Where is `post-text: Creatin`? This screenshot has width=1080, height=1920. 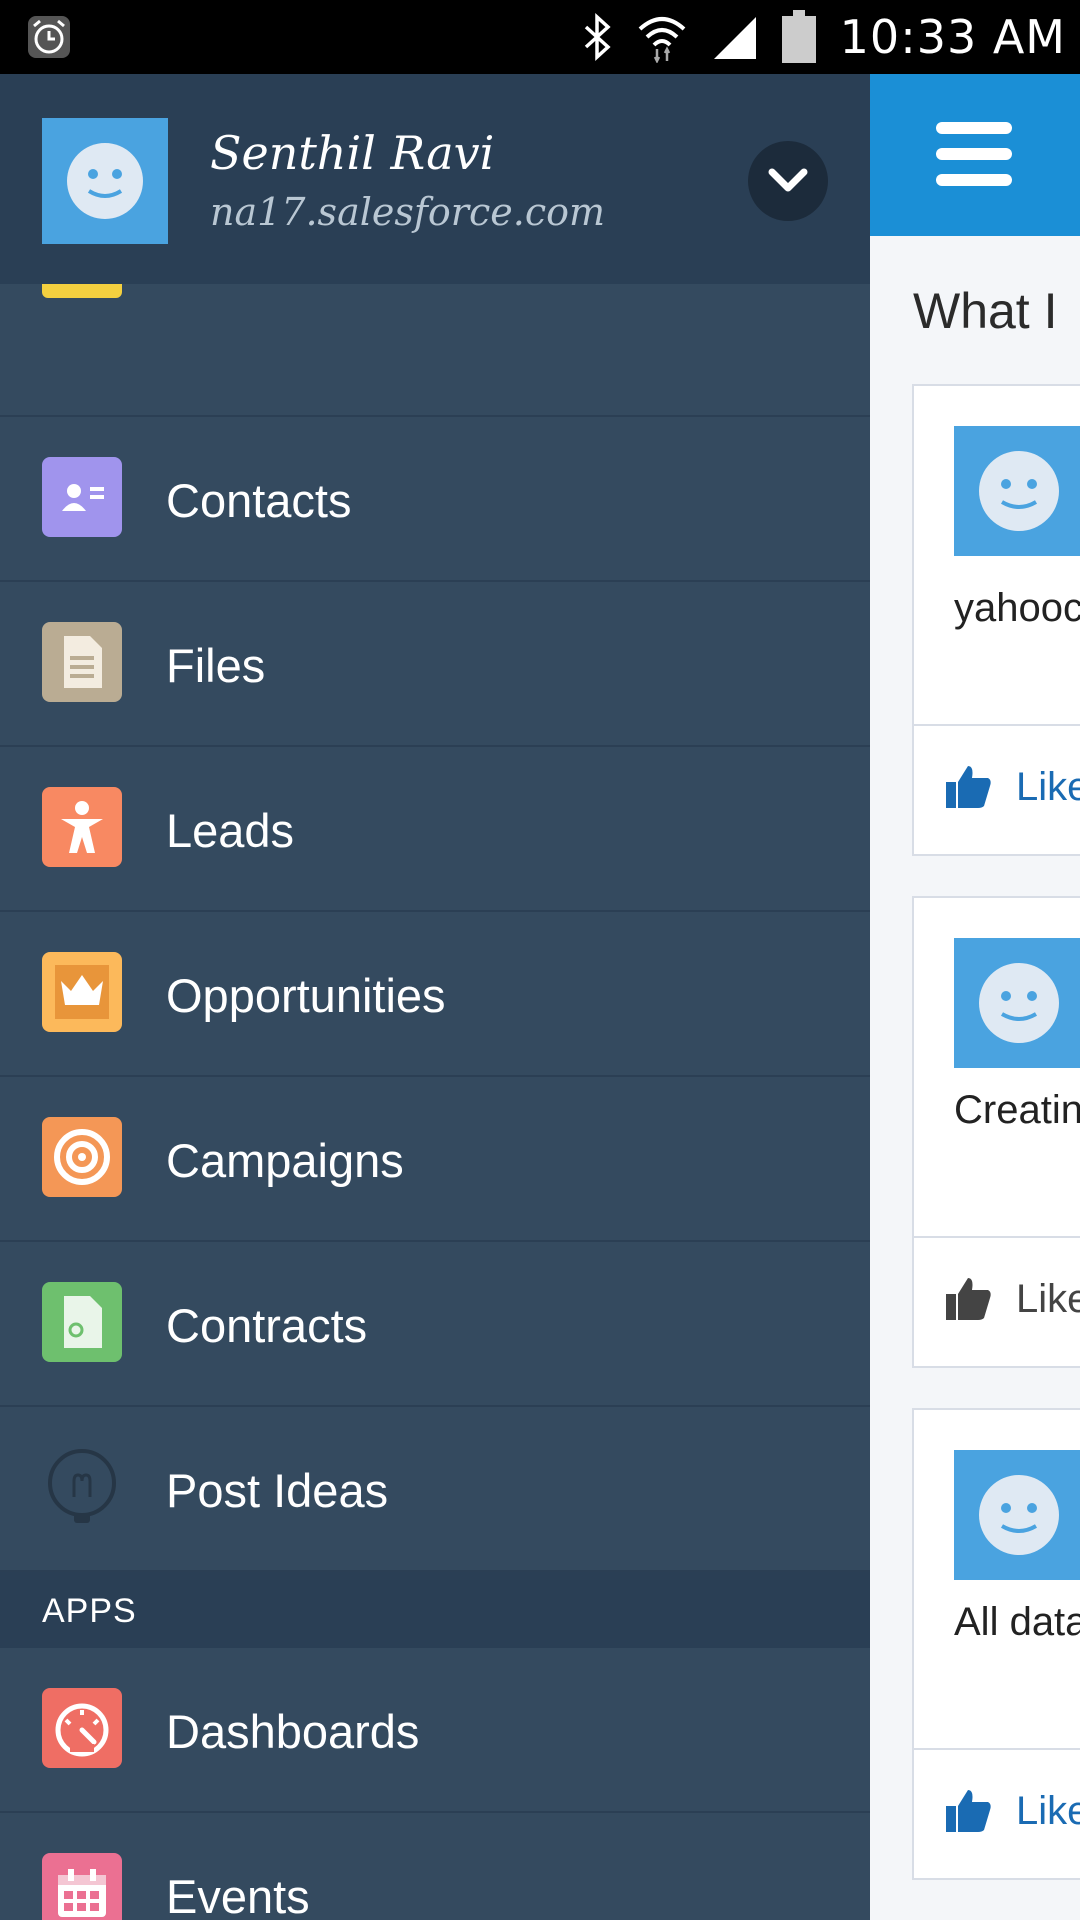
post-text: Creatin is located at coordinates (1017, 1110).